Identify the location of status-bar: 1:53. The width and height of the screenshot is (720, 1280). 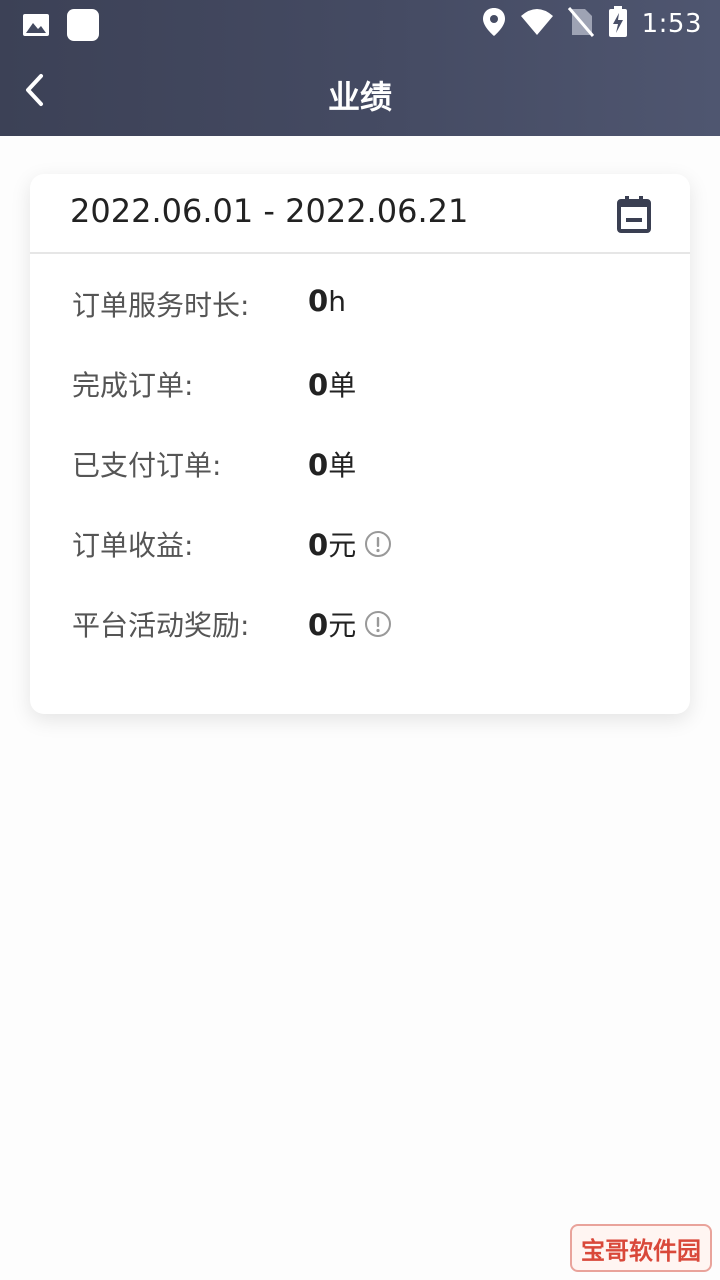
(360, 25).